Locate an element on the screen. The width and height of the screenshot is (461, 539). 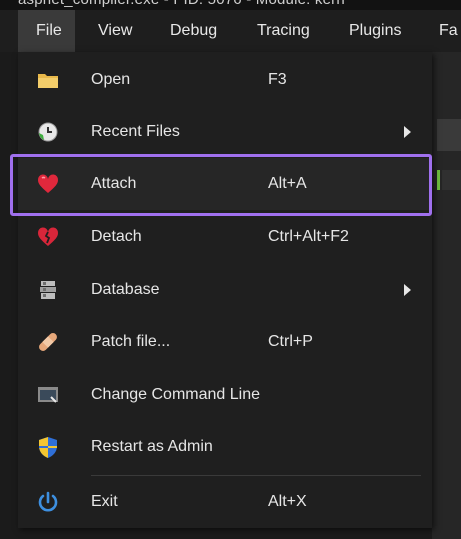
background-panel is located at coordinates (446, 295).